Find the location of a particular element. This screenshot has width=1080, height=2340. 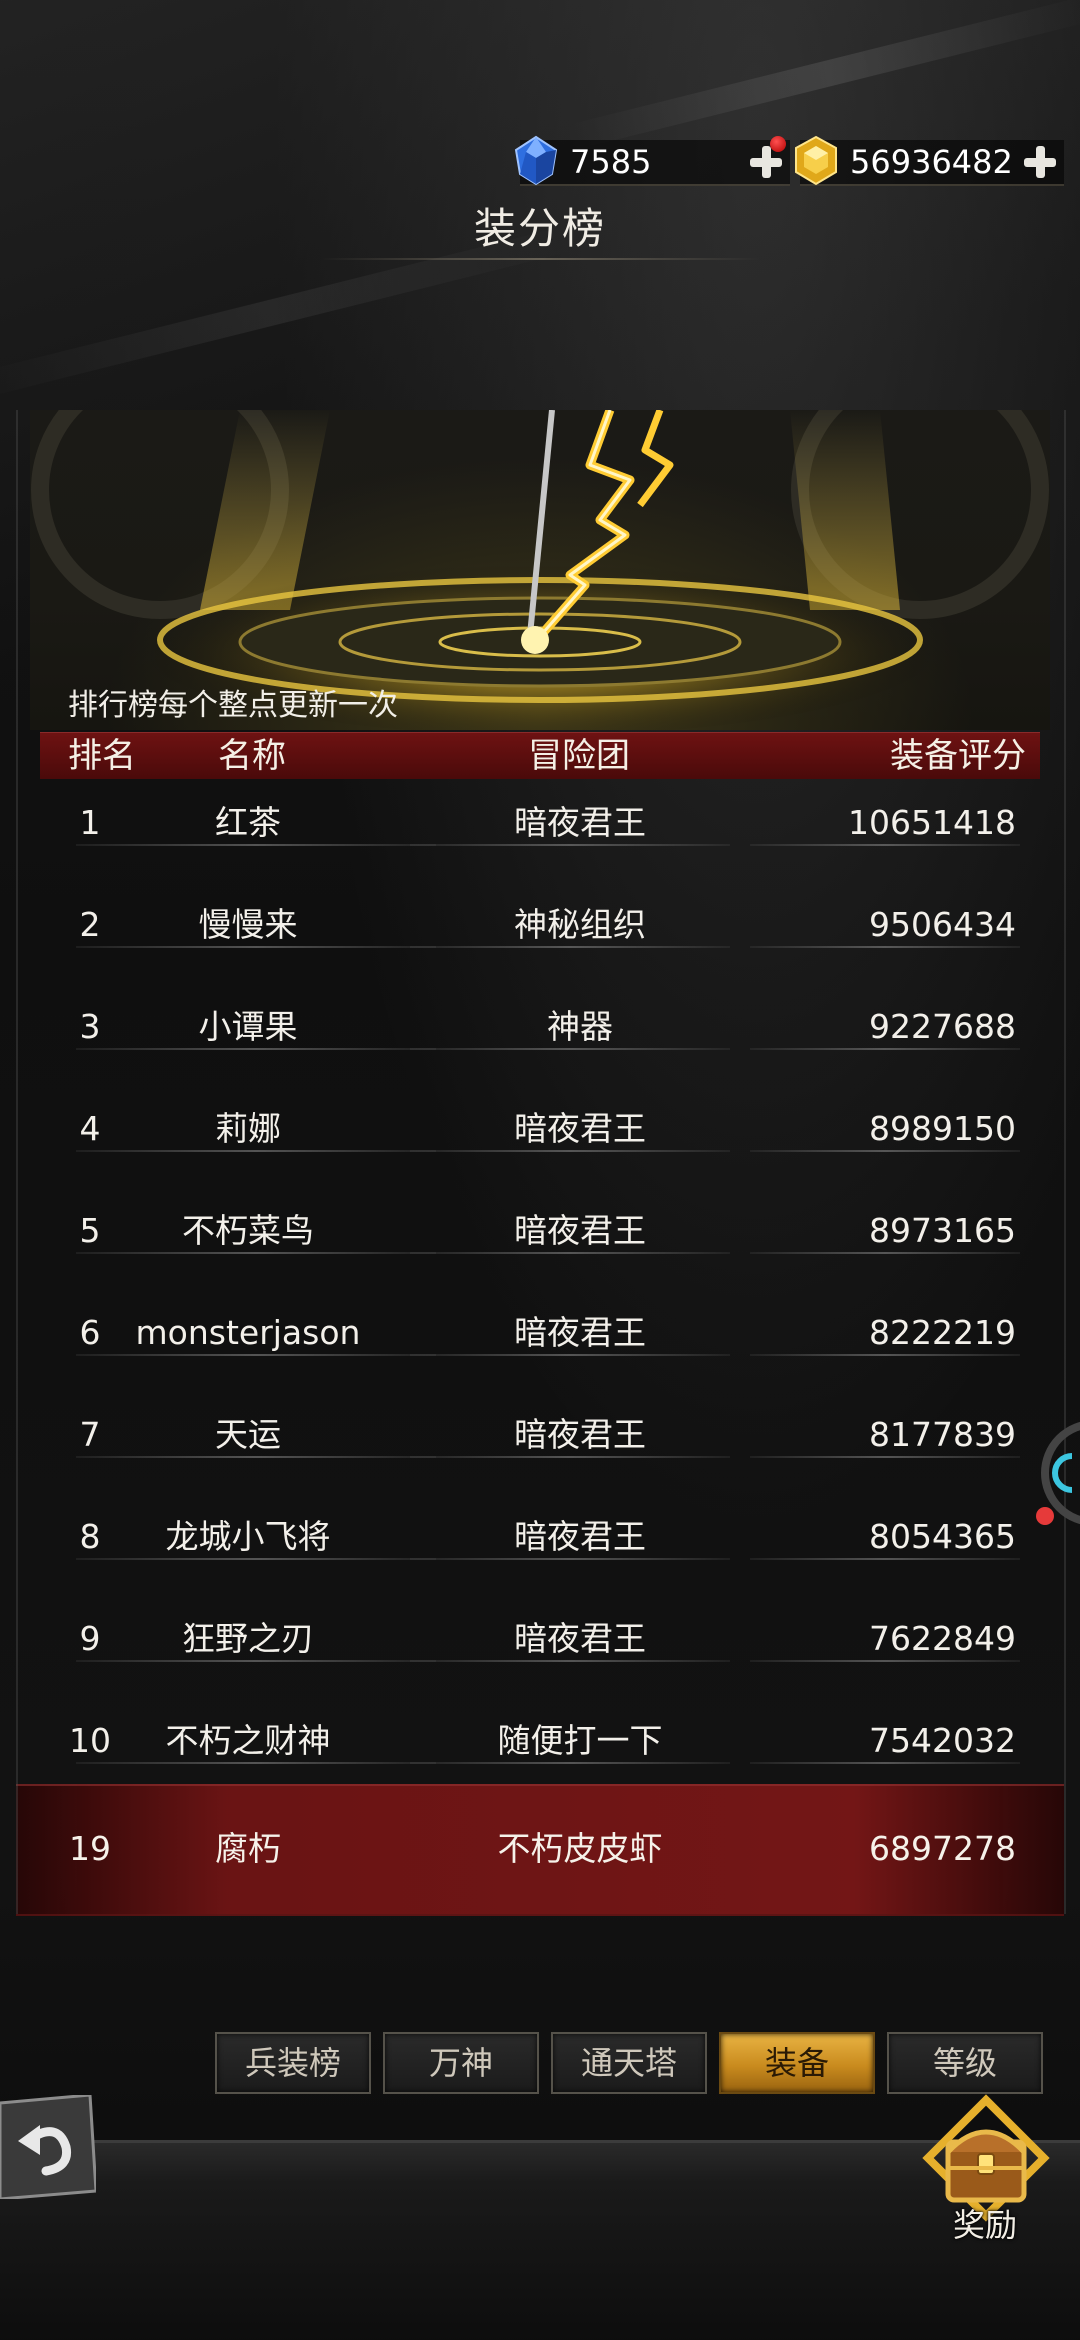

tab-wanshen: 万神 is located at coordinates (461, 2063).